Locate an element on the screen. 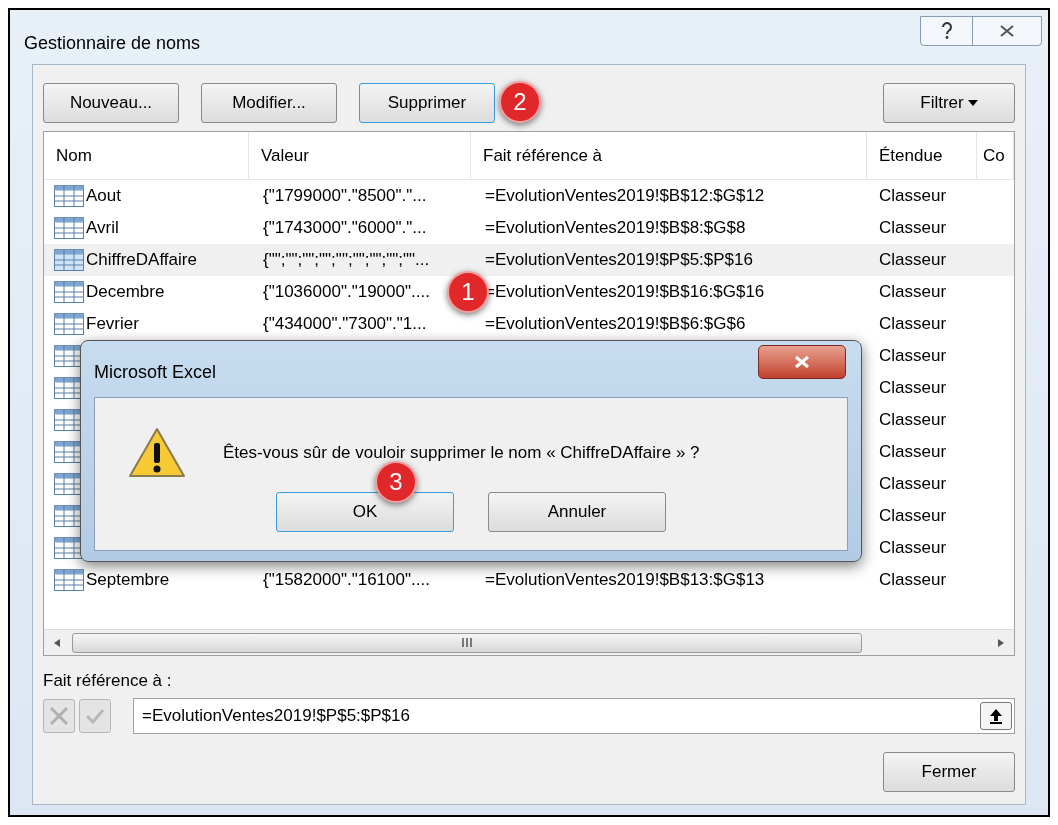  table-cell-text: ChiffreDAffaire is located at coordinates (141, 260).